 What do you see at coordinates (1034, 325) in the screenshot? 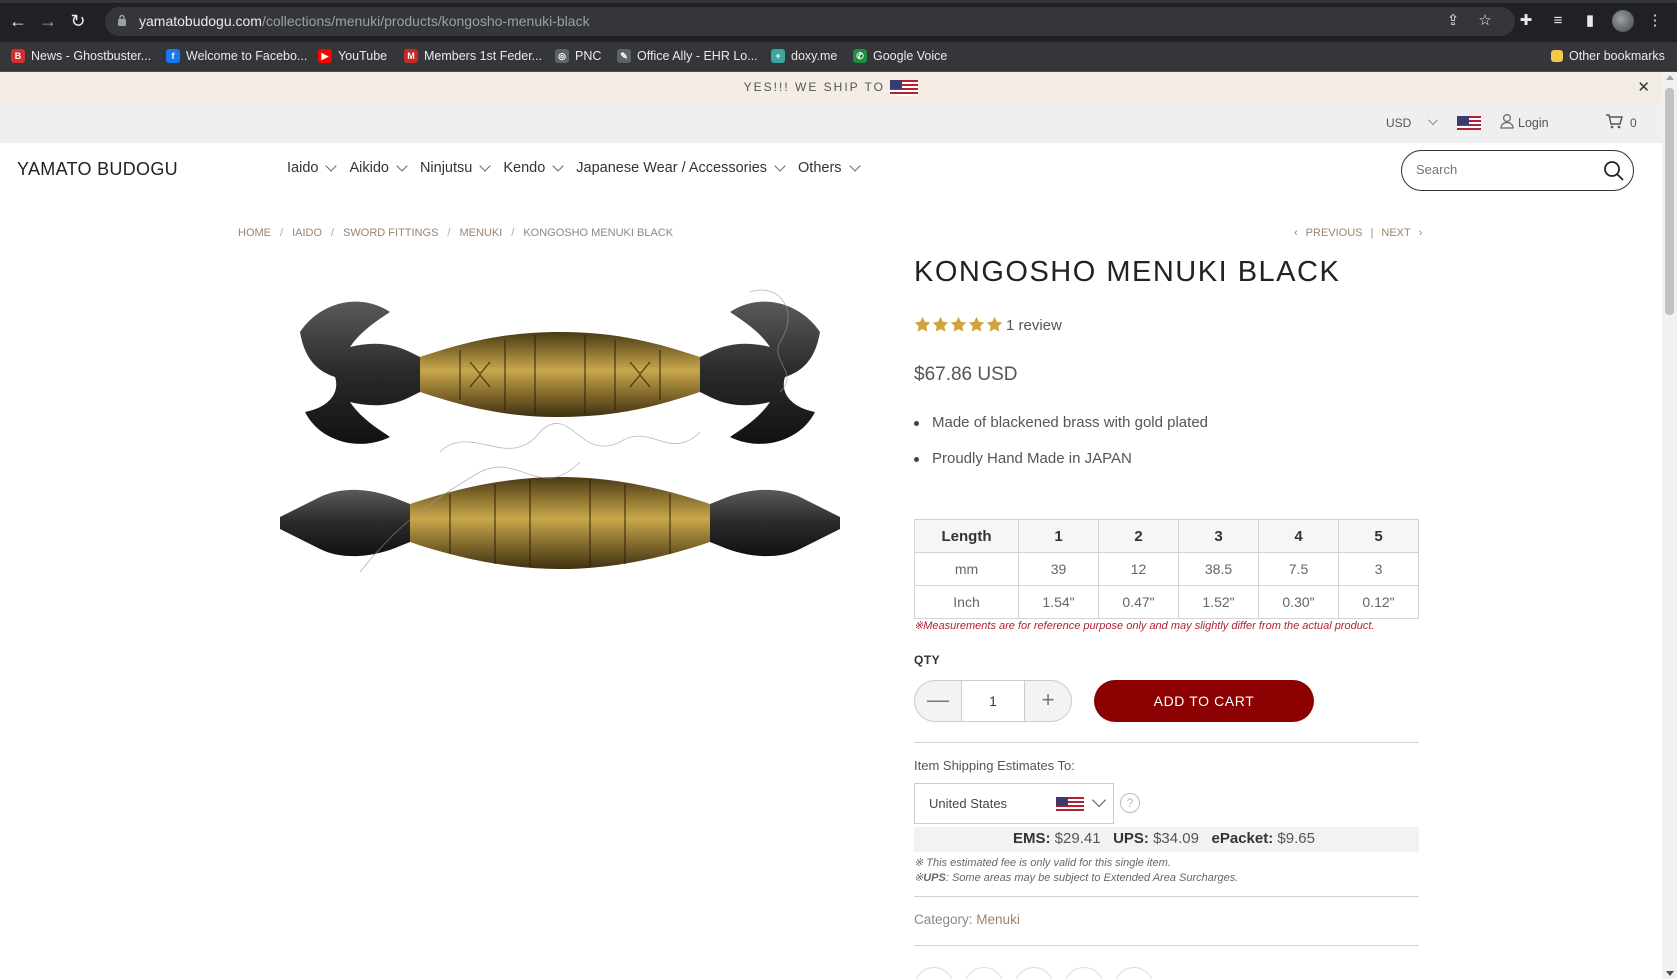
I see `review-count-link: 1 review` at bounding box center [1034, 325].